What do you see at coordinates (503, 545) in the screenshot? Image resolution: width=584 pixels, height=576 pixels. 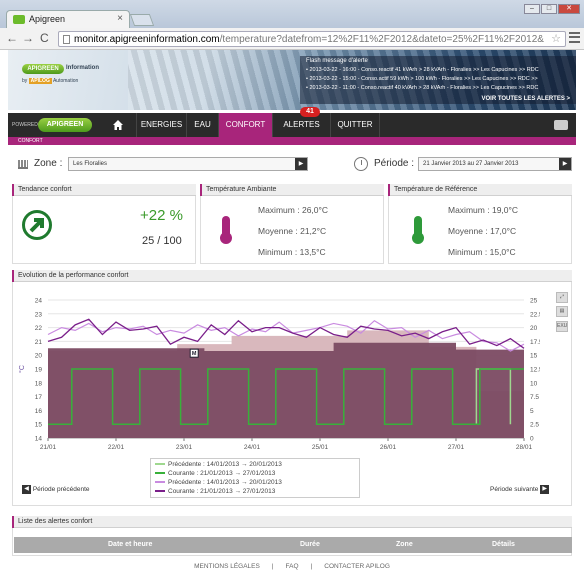 I see `column-header-details: Détails` at bounding box center [503, 545].